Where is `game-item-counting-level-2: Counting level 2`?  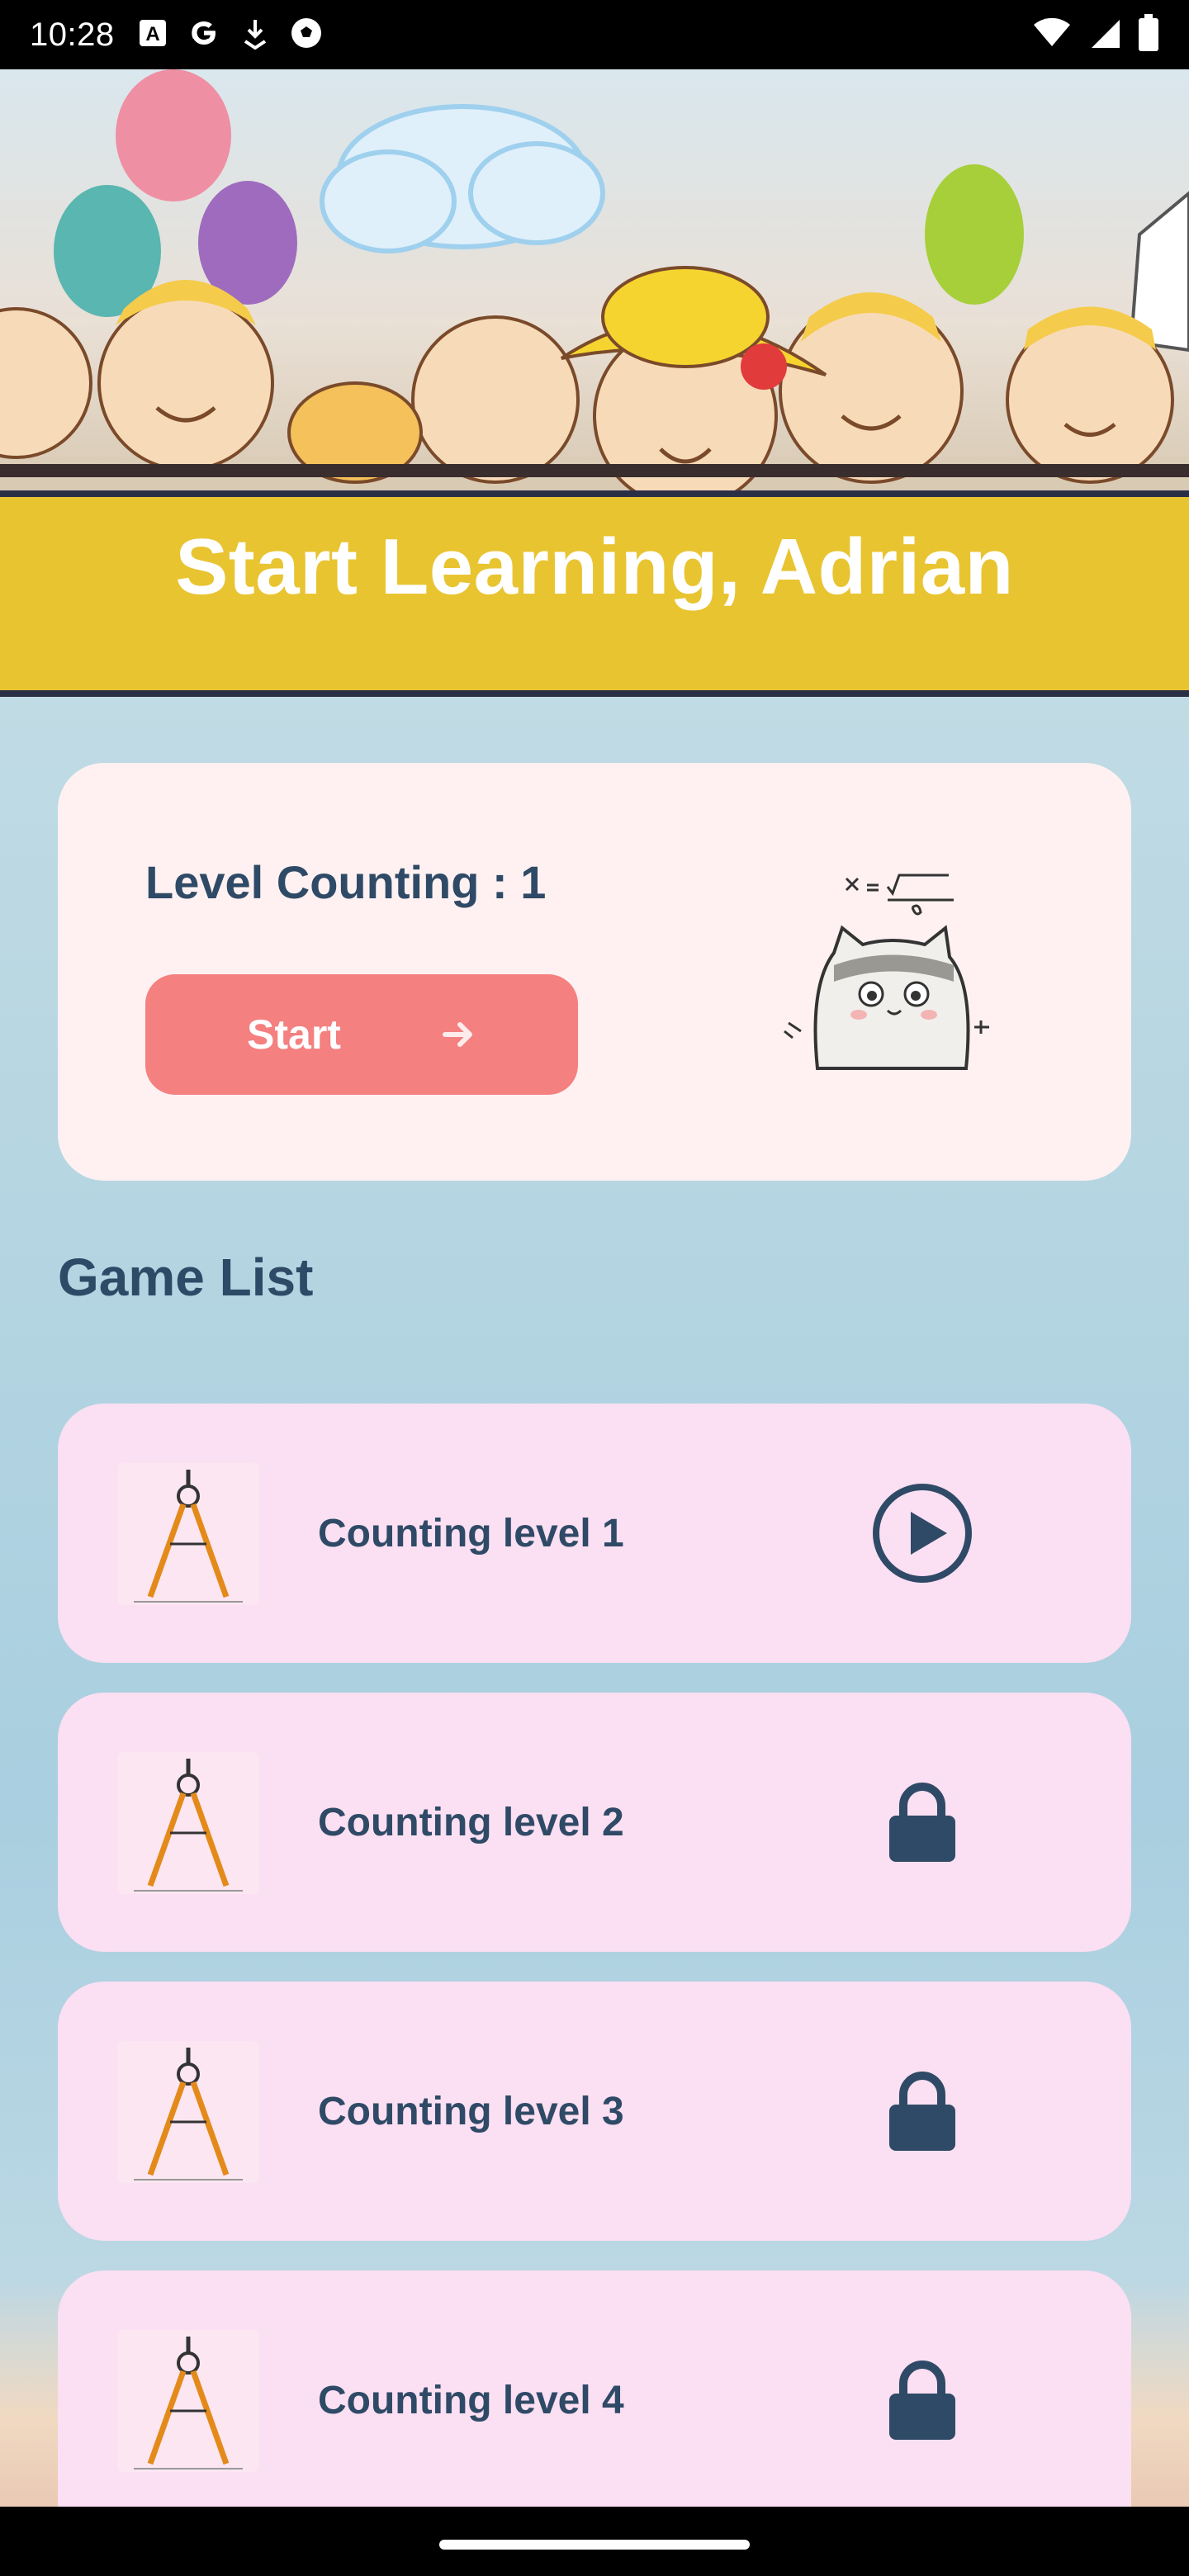
game-item-counting-level-2: Counting level 2 is located at coordinates (594, 1822).